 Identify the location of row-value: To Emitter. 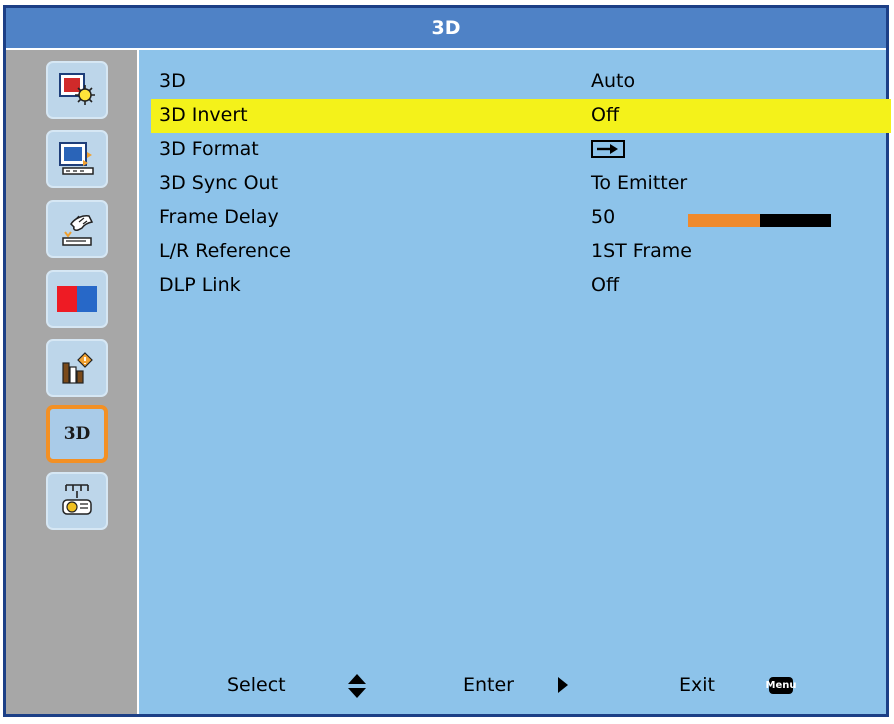
(639, 183).